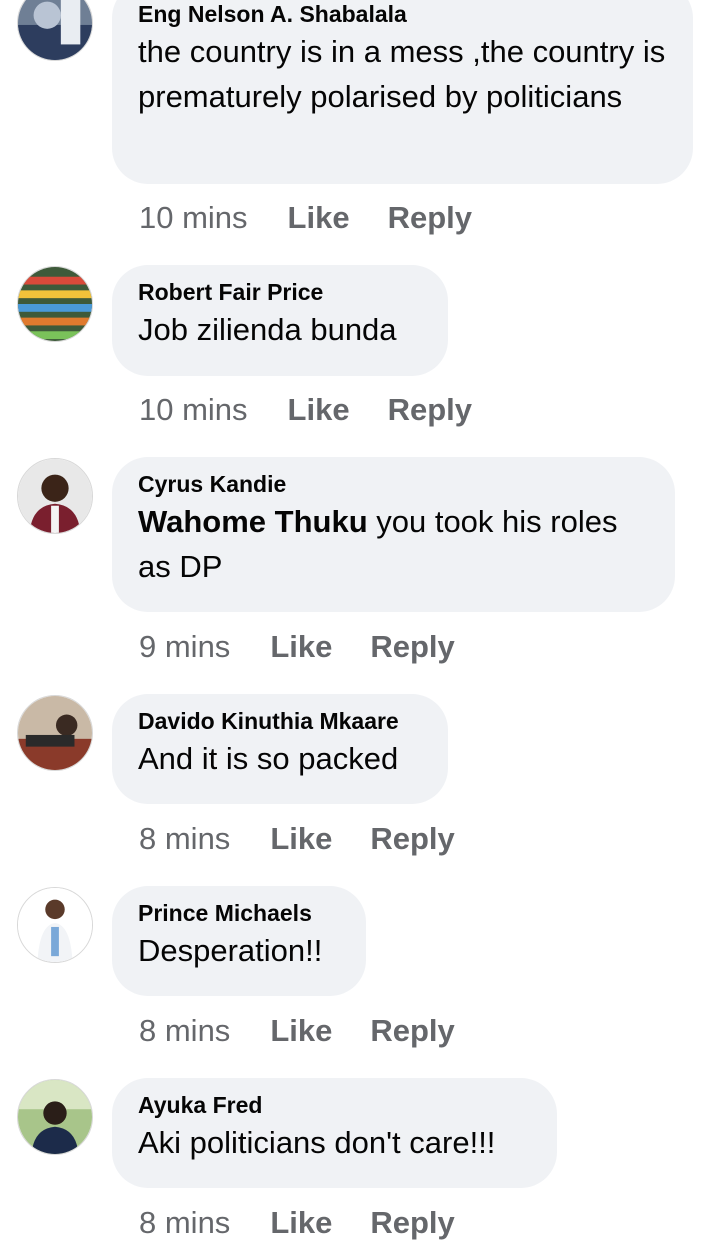 This screenshot has height=1243, width=720. Describe the element at coordinates (393, 544) in the screenshot. I see `comment-text: Wahome Thuku you took his roles as DP` at that location.